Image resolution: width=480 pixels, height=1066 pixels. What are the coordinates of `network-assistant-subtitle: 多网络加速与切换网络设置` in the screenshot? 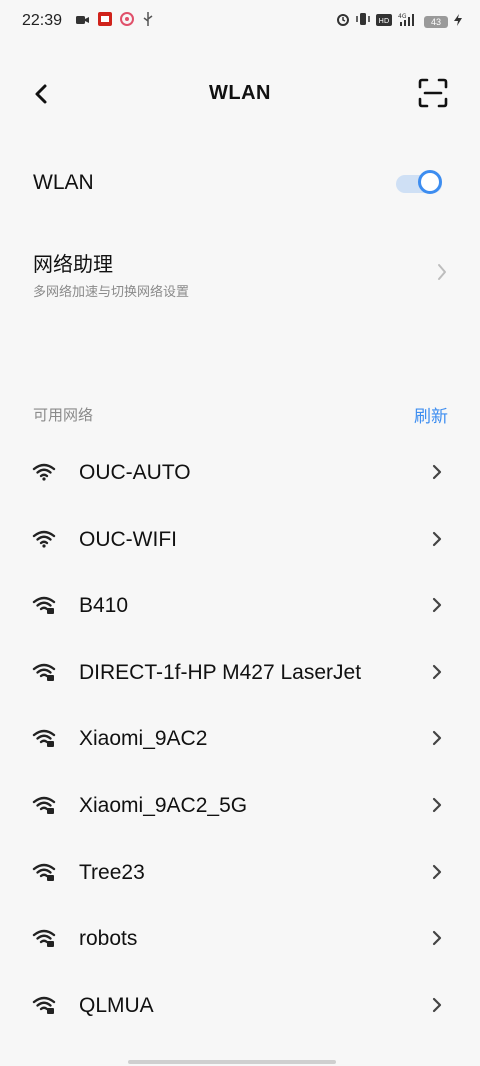 It's located at (111, 291).